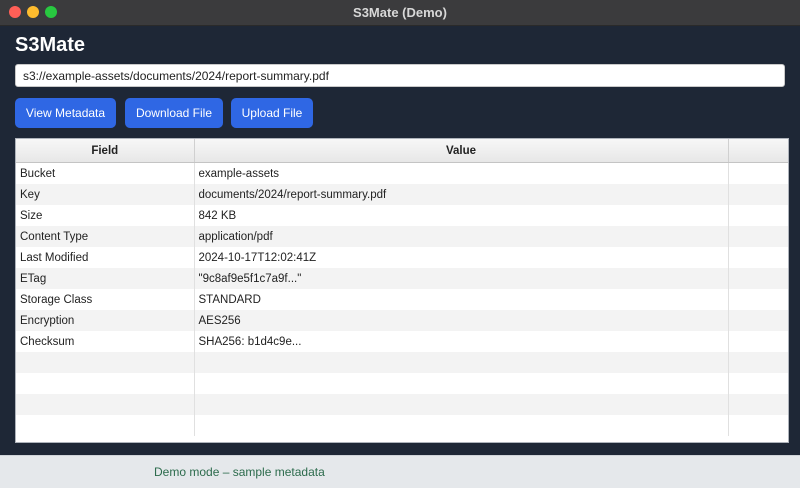  Describe the element at coordinates (105, 215) in the screenshot. I see `field-cell: Size` at that location.